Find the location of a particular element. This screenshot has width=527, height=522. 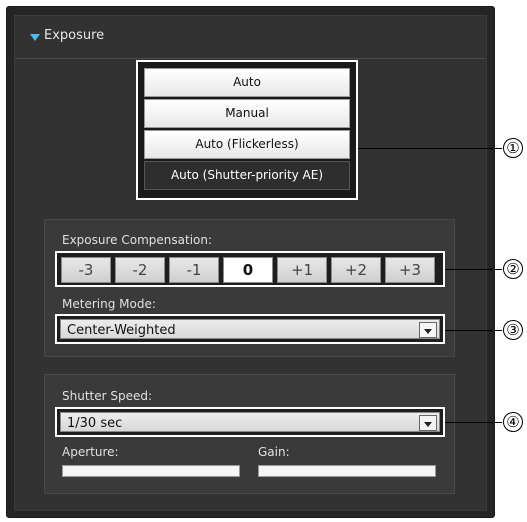

compensation-button: -2 is located at coordinates (140, 270).